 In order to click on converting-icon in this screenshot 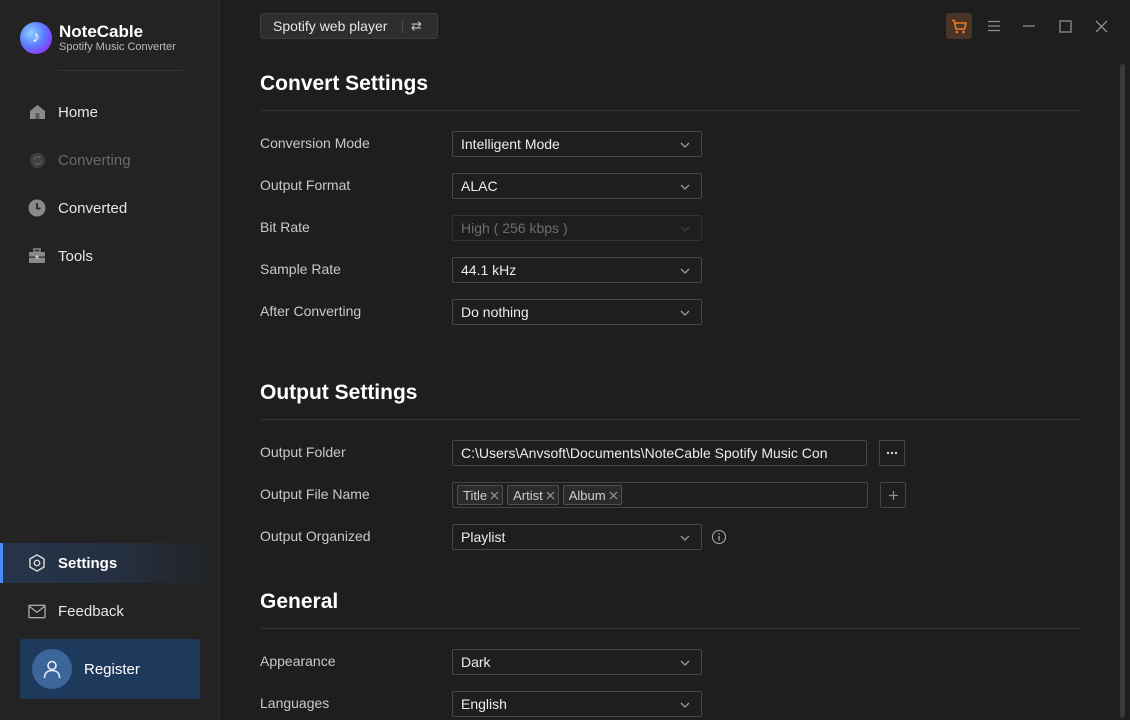, I will do `click(37, 160)`.